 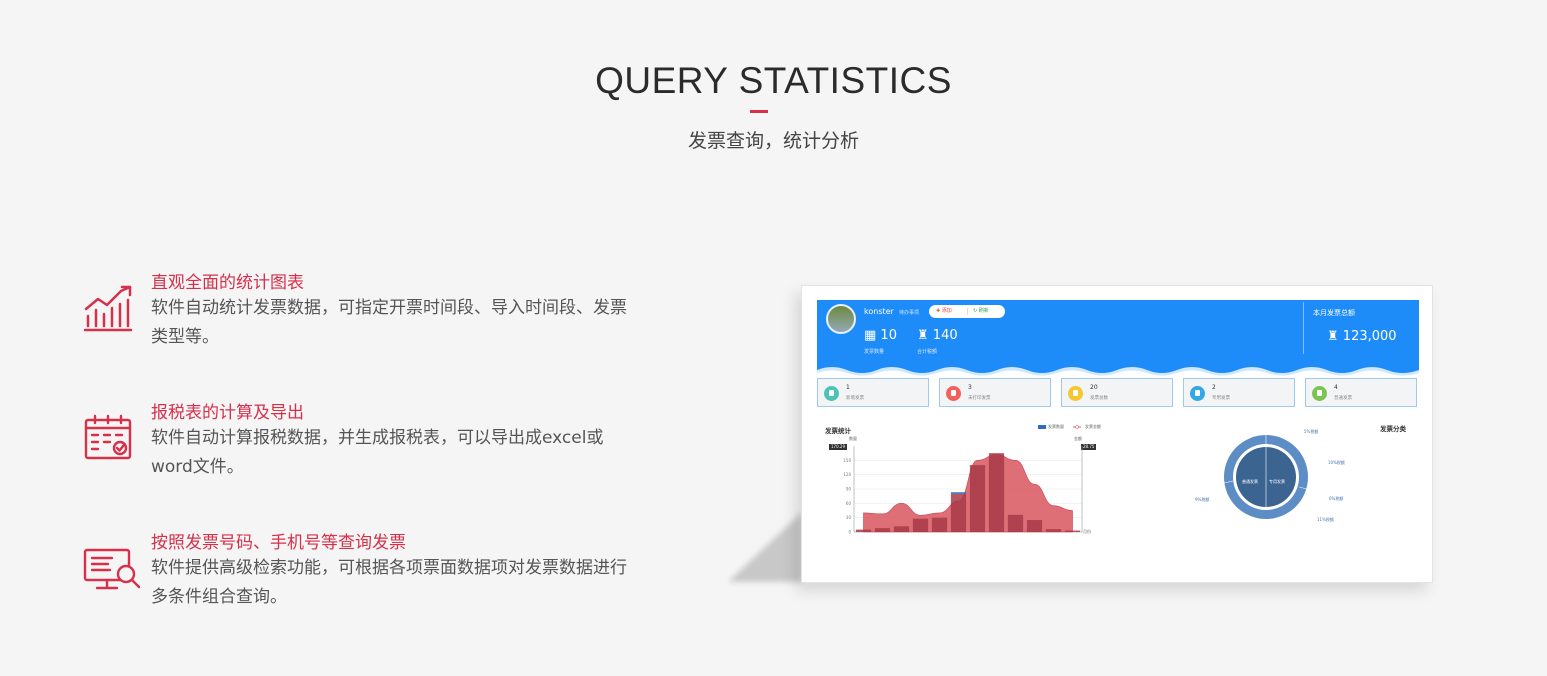 I want to click on y-left-label: 数量, so click(x=853, y=438).